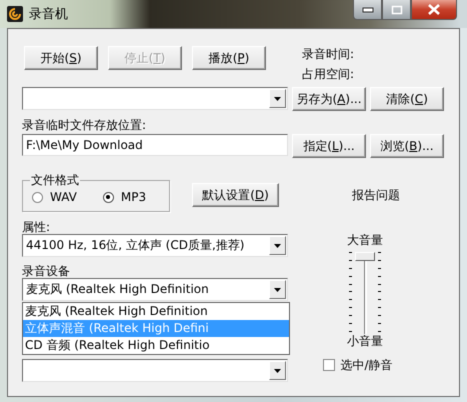 Image resolution: width=467 pixels, height=402 pixels. What do you see at coordinates (365, 341) in the screenshot?
I see `min-volume-label: 小音量` at bounding box center [365, 341].